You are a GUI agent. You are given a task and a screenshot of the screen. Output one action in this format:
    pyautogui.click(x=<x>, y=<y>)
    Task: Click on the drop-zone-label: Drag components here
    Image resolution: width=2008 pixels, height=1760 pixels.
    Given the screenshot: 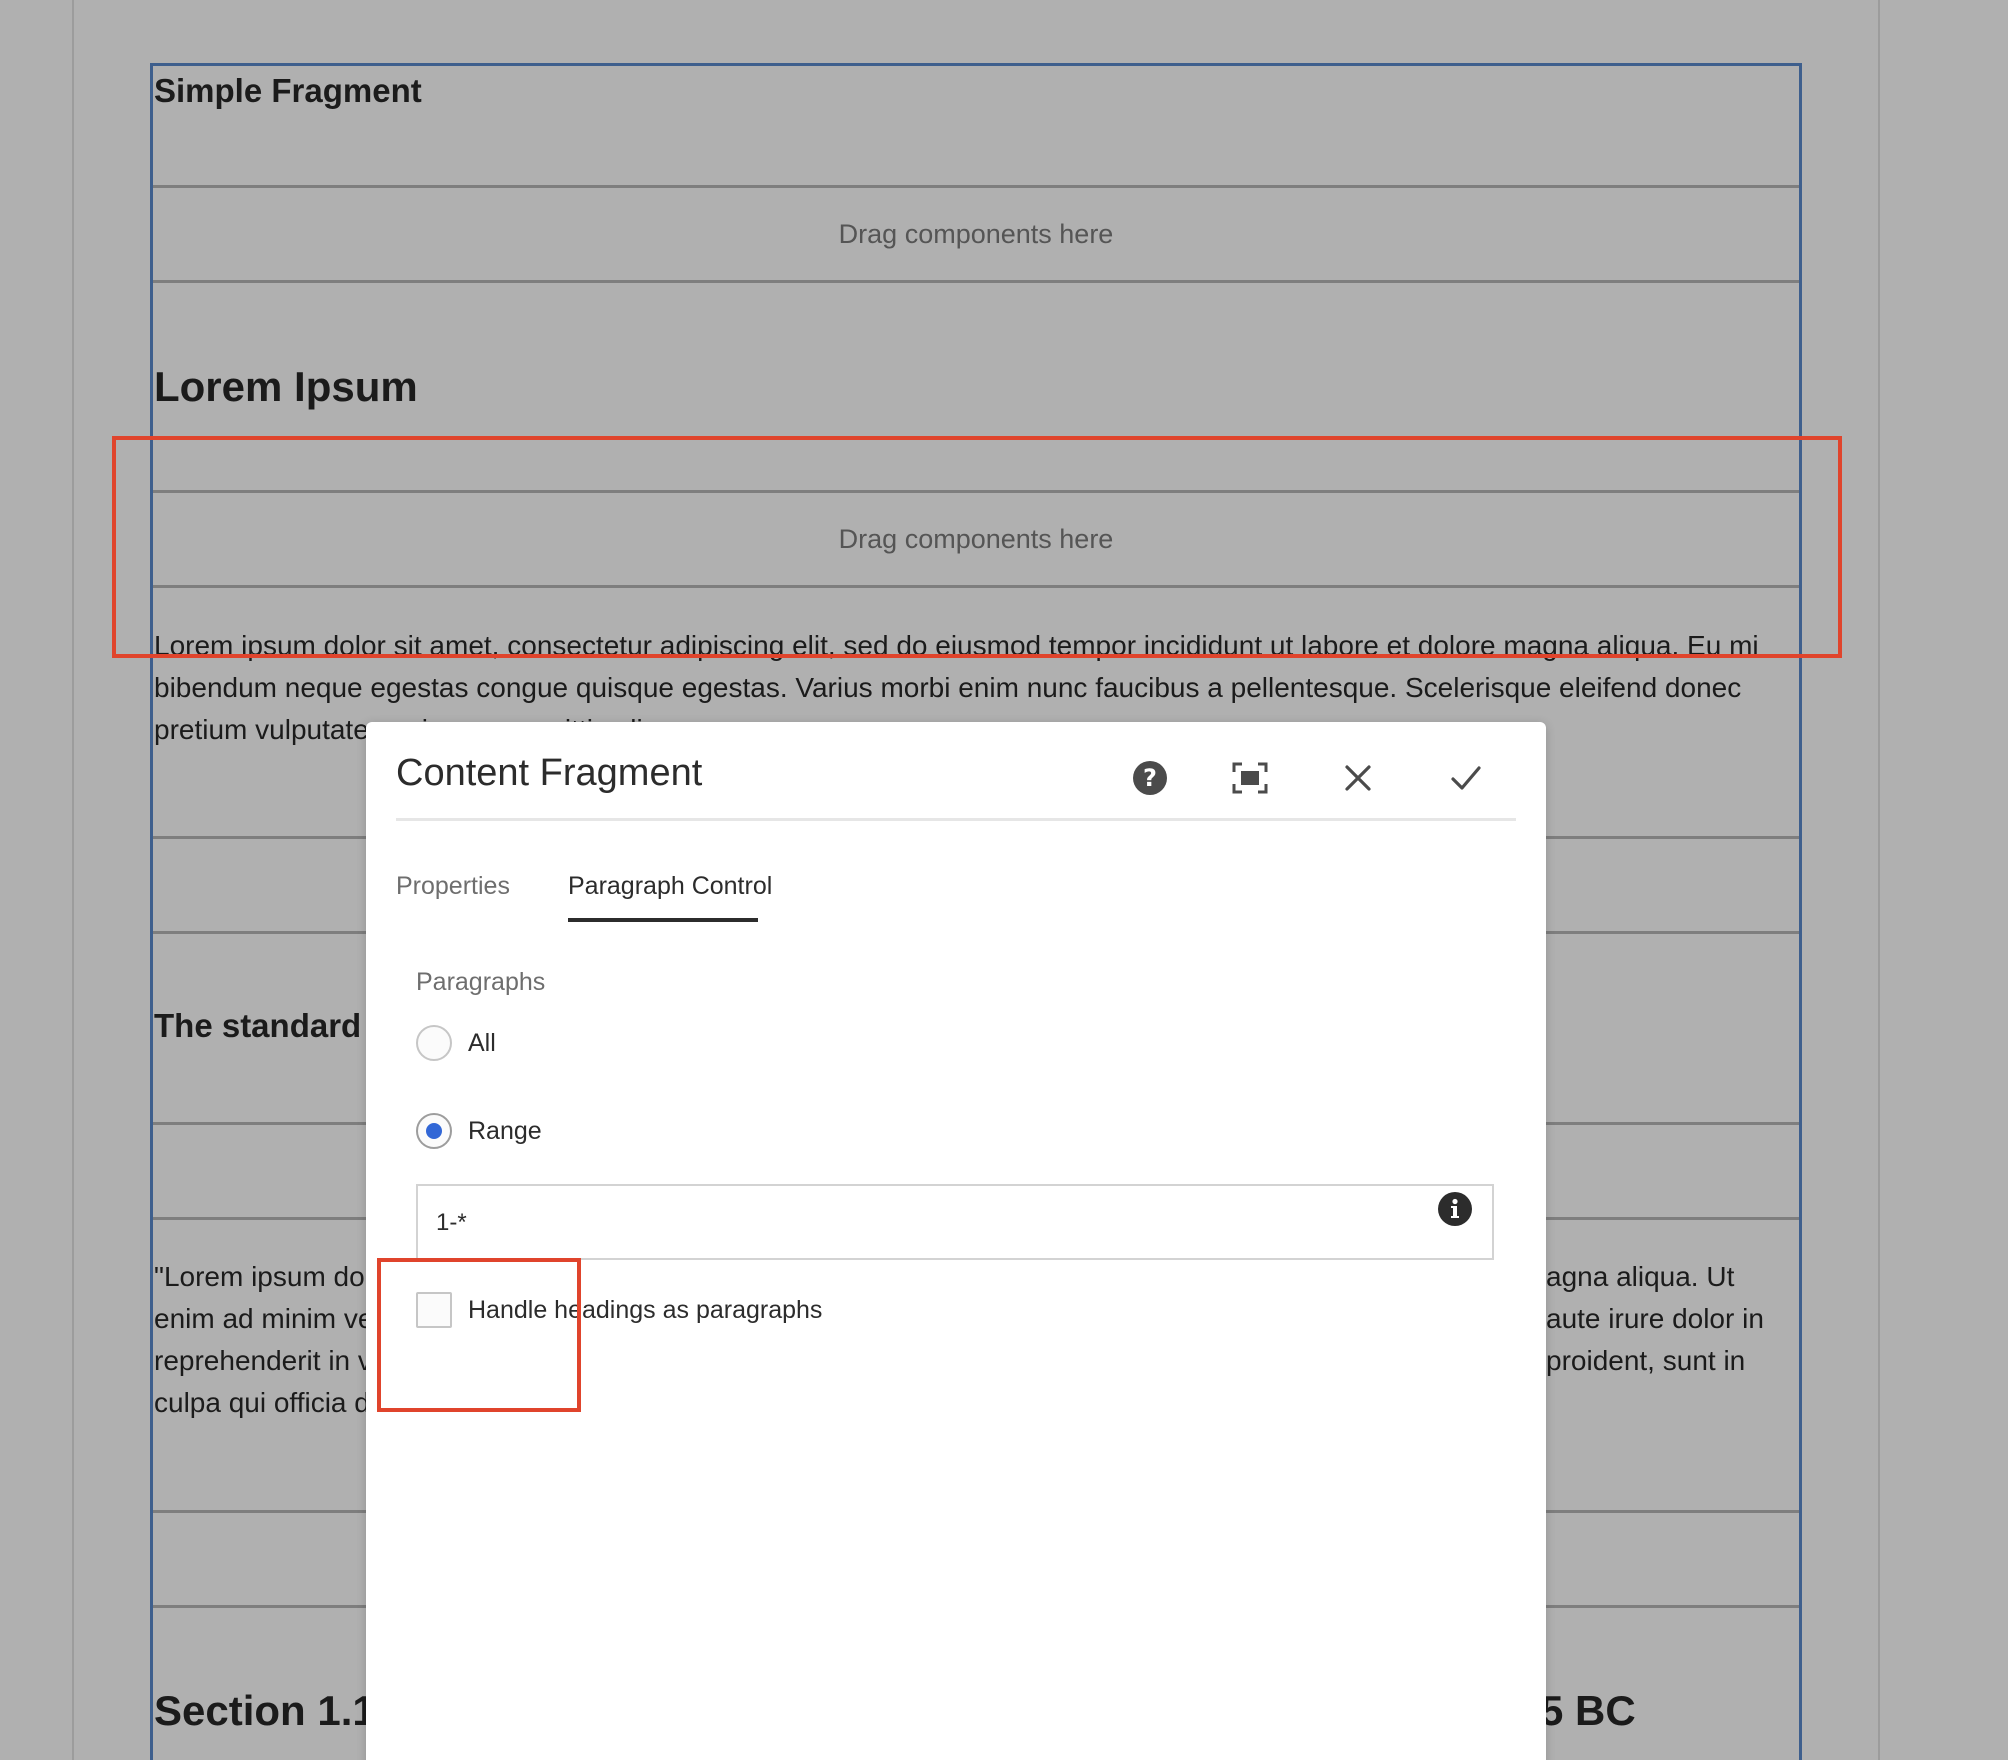 What is the action you would take?
    pyautogui.click(x=976, y=233)
    